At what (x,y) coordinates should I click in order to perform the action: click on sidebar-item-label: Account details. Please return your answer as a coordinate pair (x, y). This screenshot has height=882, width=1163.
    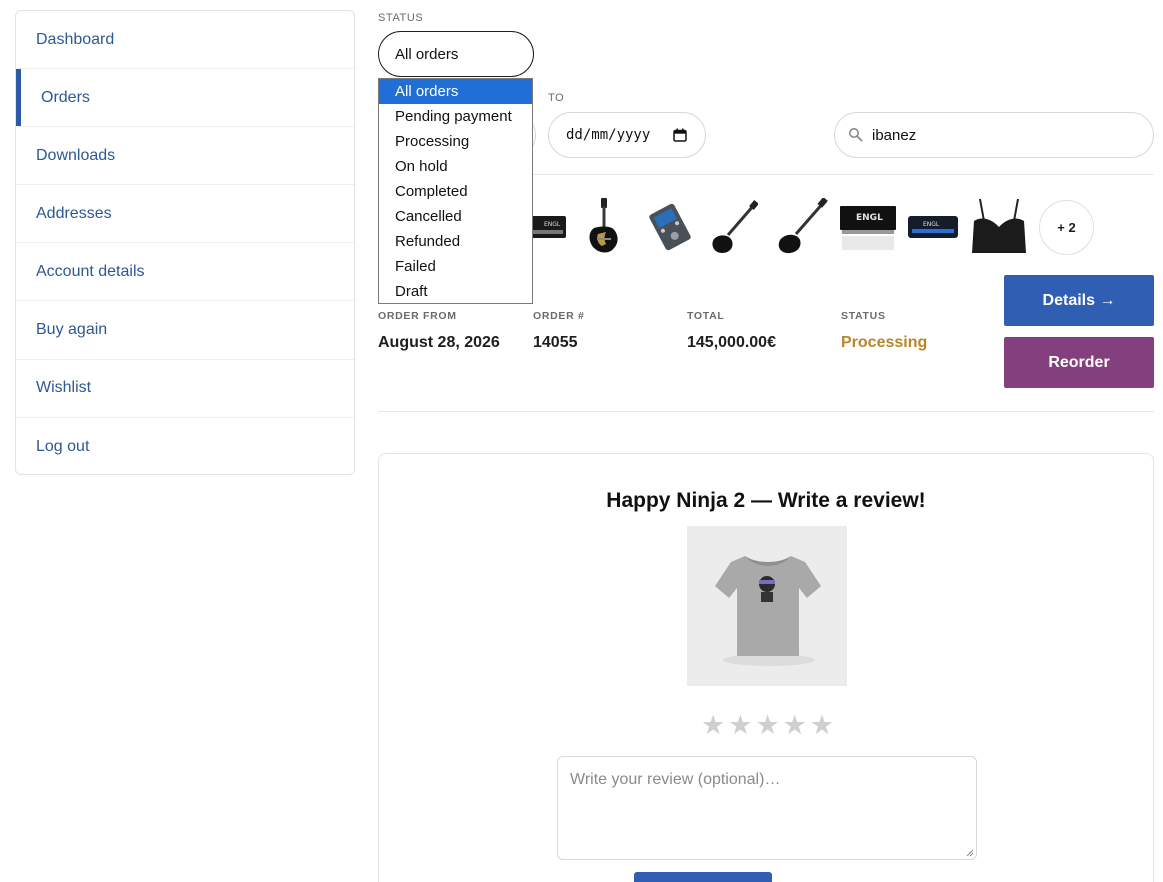
    Looking at the image, I should click on (90, 271).